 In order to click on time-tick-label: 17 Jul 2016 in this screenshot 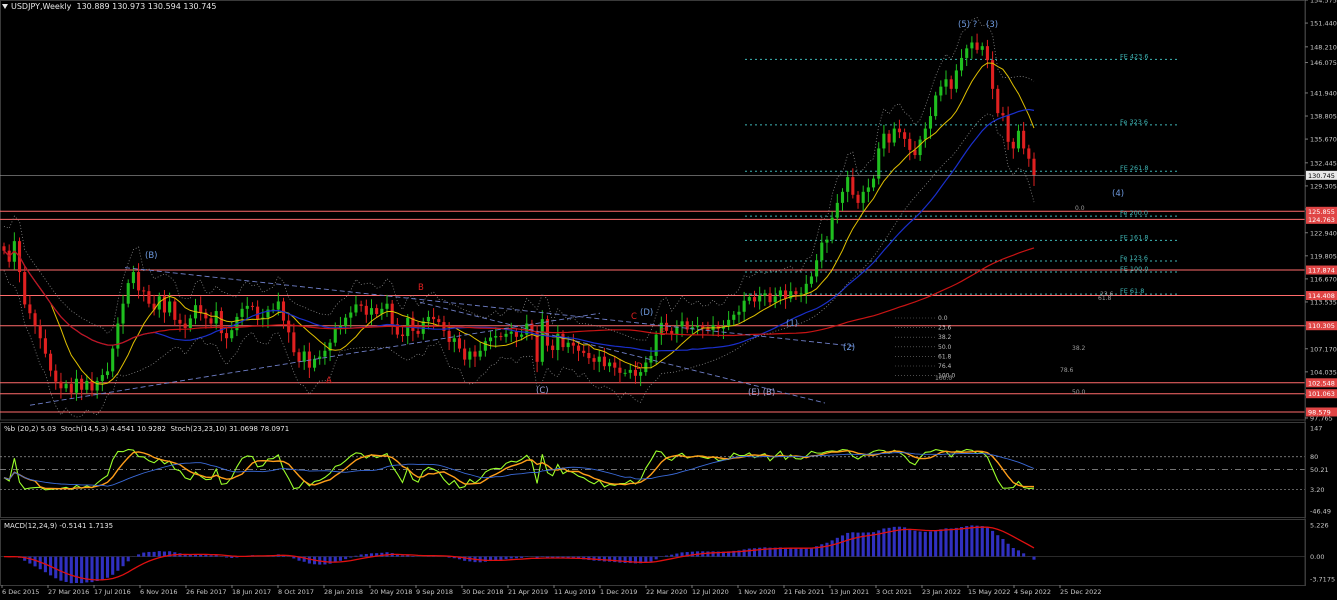, I will do `click(112, 592)`.